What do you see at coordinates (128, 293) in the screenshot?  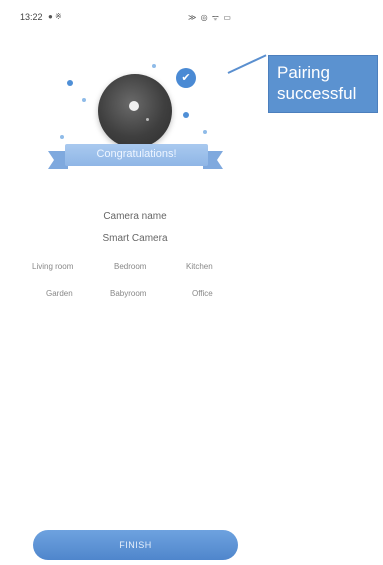 I see `room-option-babyroom: Babyroom` at bounding box center [128, 293].